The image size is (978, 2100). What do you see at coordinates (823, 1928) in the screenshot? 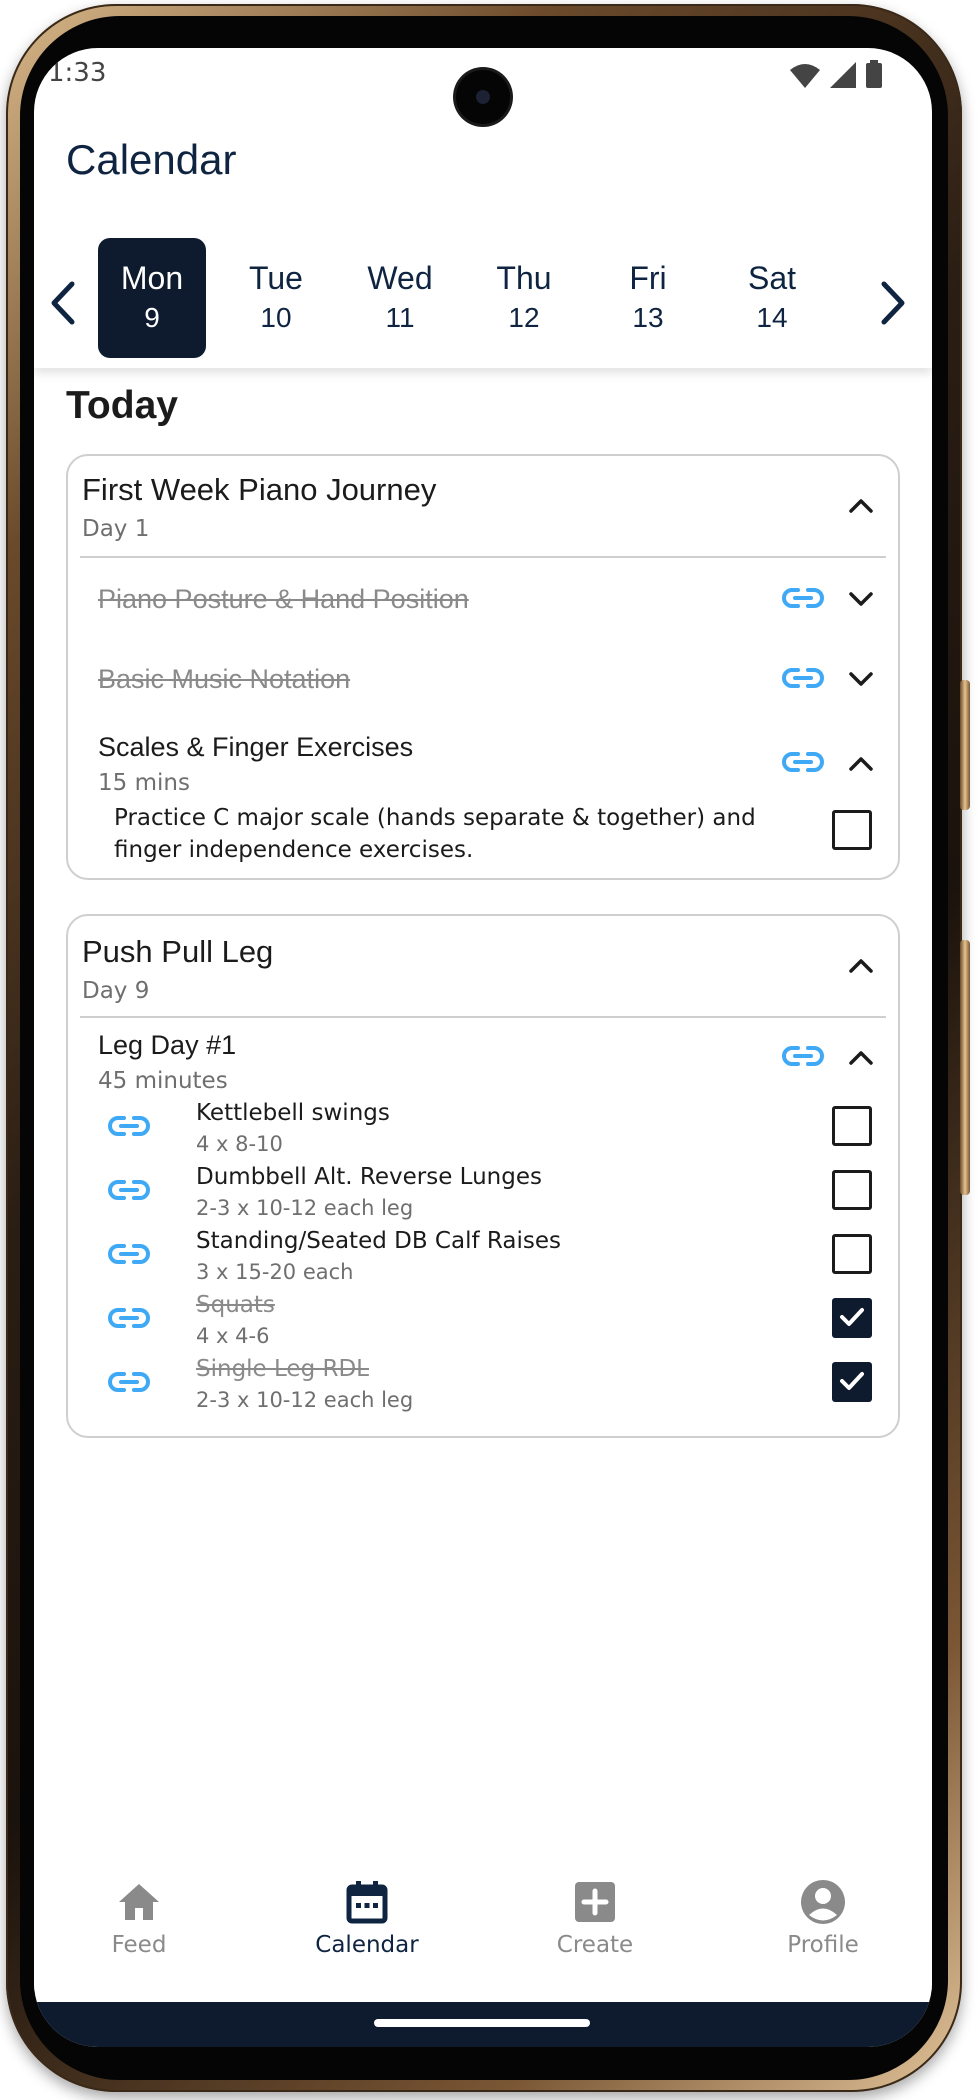
I see `nav-profile: Profile` at bounding box center [823, 1928].